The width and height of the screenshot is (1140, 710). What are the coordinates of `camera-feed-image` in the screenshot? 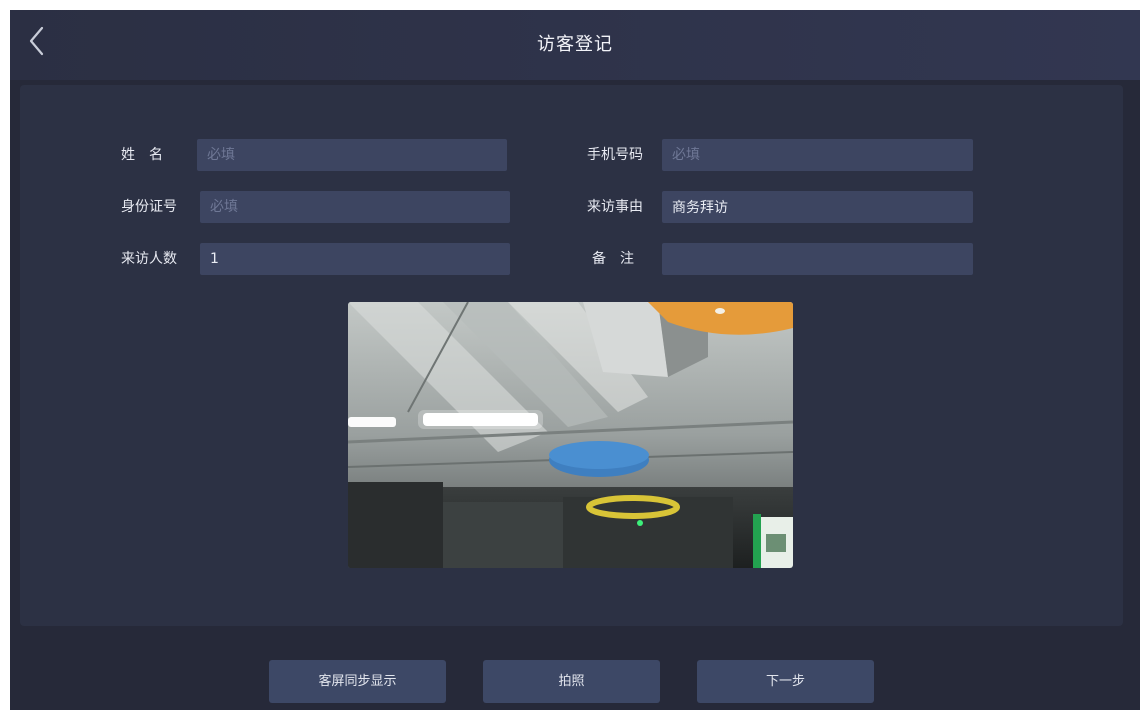 It's located at (570, 435).